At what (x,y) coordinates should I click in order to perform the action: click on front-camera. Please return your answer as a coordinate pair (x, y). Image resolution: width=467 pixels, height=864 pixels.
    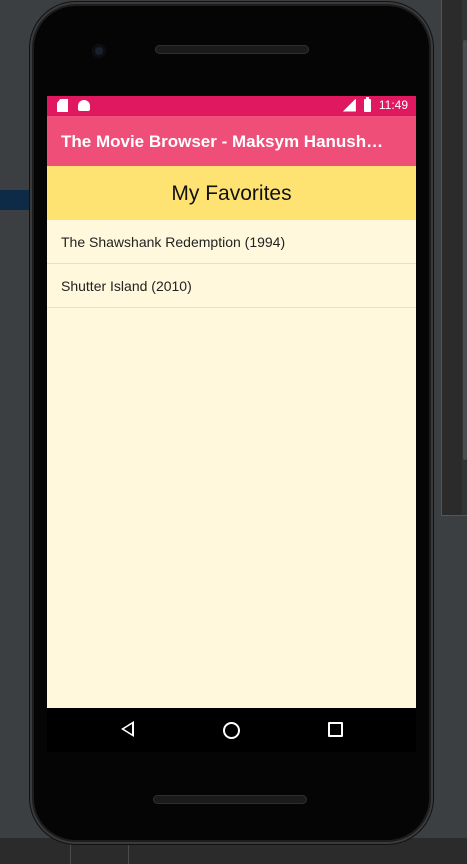
    Looking at the image, I should click on (99, 51).